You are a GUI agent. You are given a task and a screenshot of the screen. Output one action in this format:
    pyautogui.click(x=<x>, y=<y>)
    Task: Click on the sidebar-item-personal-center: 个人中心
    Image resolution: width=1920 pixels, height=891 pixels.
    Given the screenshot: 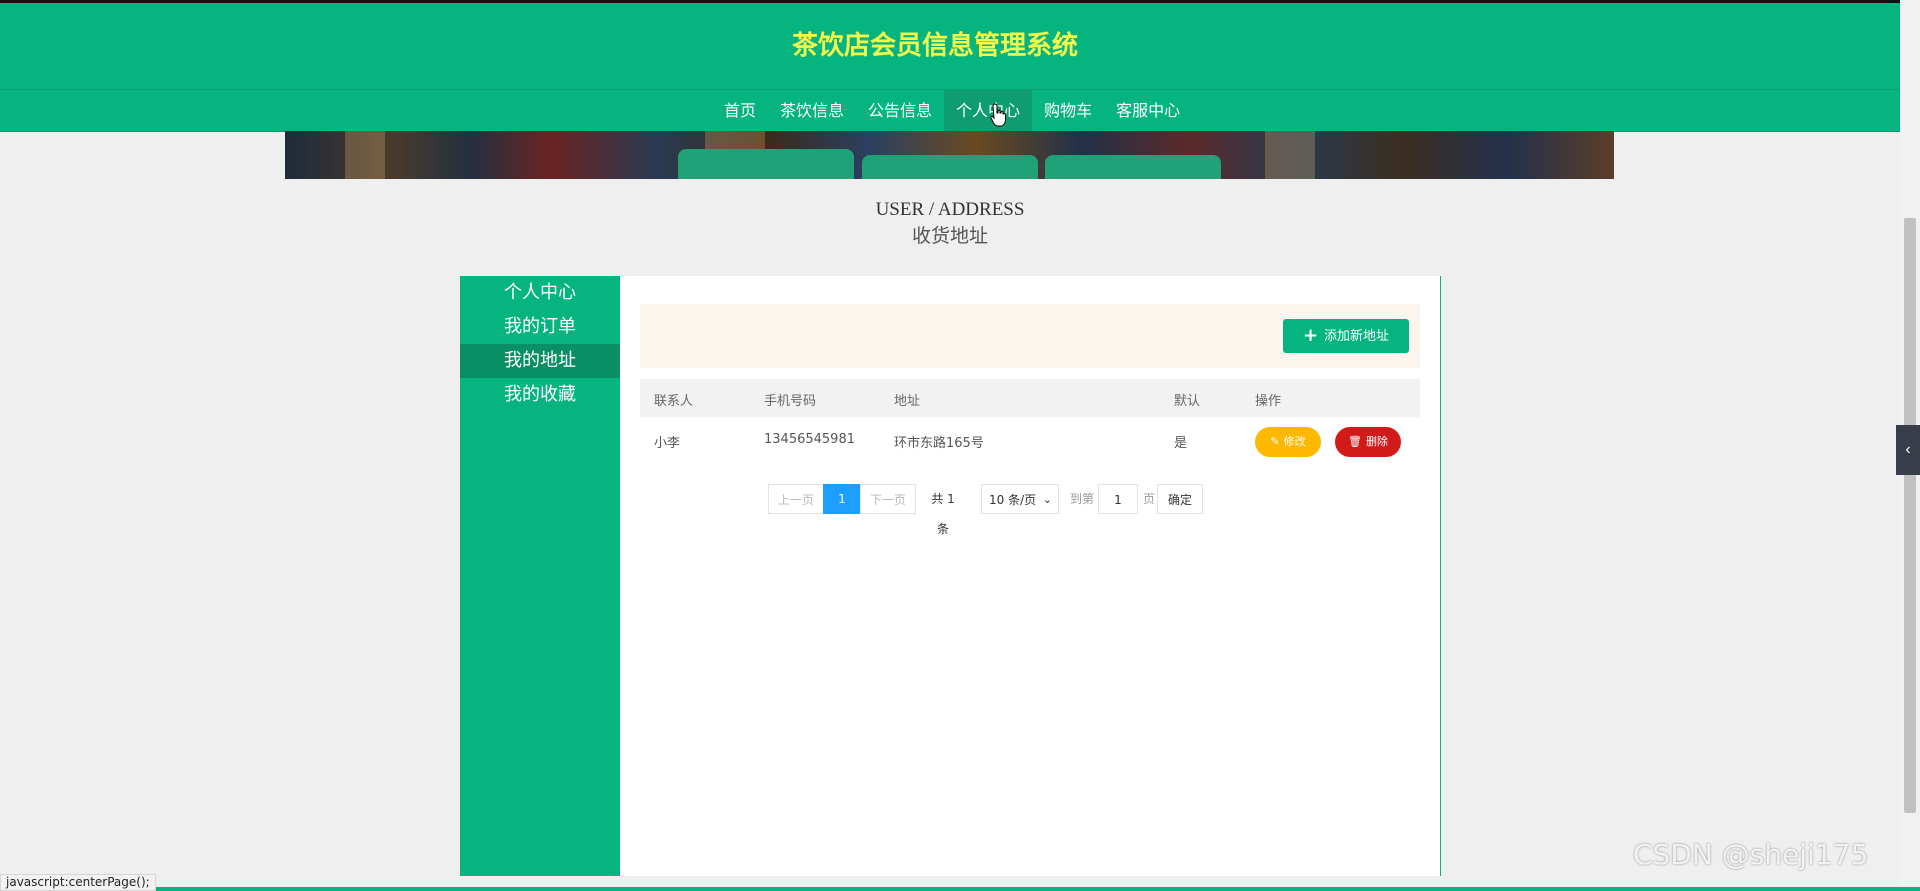 What is the action you would take?
    pyautogui.click(x=540, y=293)
    